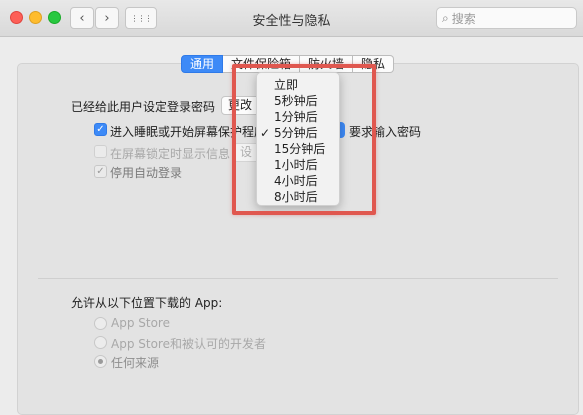 Image resolution: width=583 pixels, height=415 pixels. What do you see at coordinates (170, 154) in the screenshot?
I see `lock-message-label: 在屏幕锁定时显示信息` at bounding box center [170, 154].